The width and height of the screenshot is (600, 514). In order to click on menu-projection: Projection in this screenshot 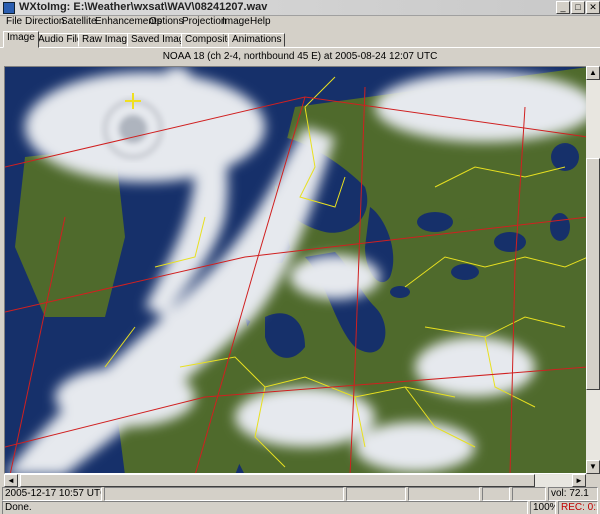, I will do `click(204, 21)`.